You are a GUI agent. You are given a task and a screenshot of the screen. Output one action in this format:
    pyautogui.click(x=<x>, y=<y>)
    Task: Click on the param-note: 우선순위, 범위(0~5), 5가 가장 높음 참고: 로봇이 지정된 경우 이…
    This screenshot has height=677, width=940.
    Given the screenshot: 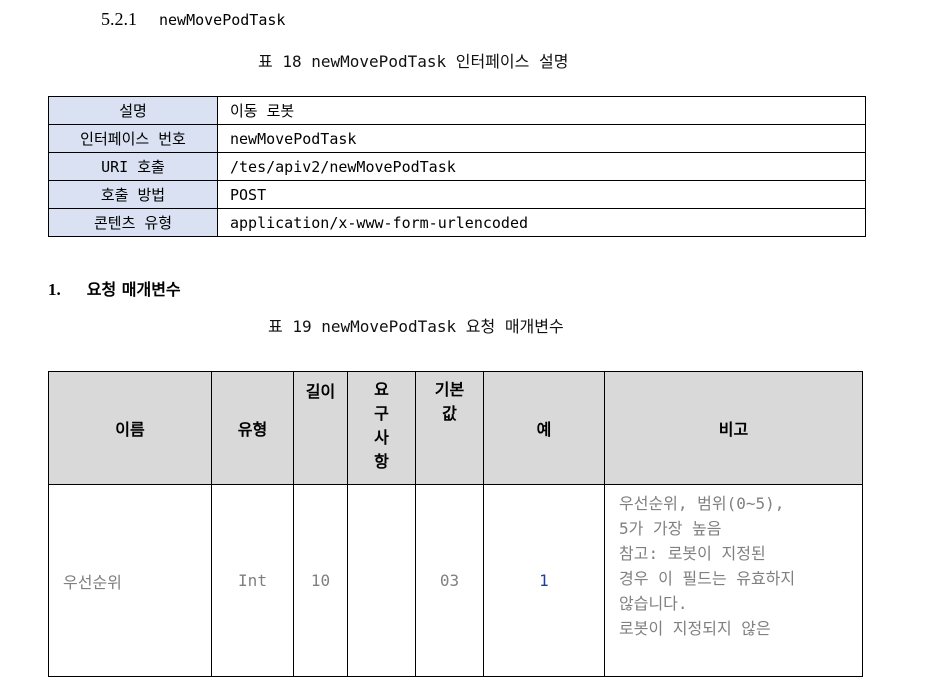 What is the action you would take?
    pyautogui.click(x=733, y=580)
    